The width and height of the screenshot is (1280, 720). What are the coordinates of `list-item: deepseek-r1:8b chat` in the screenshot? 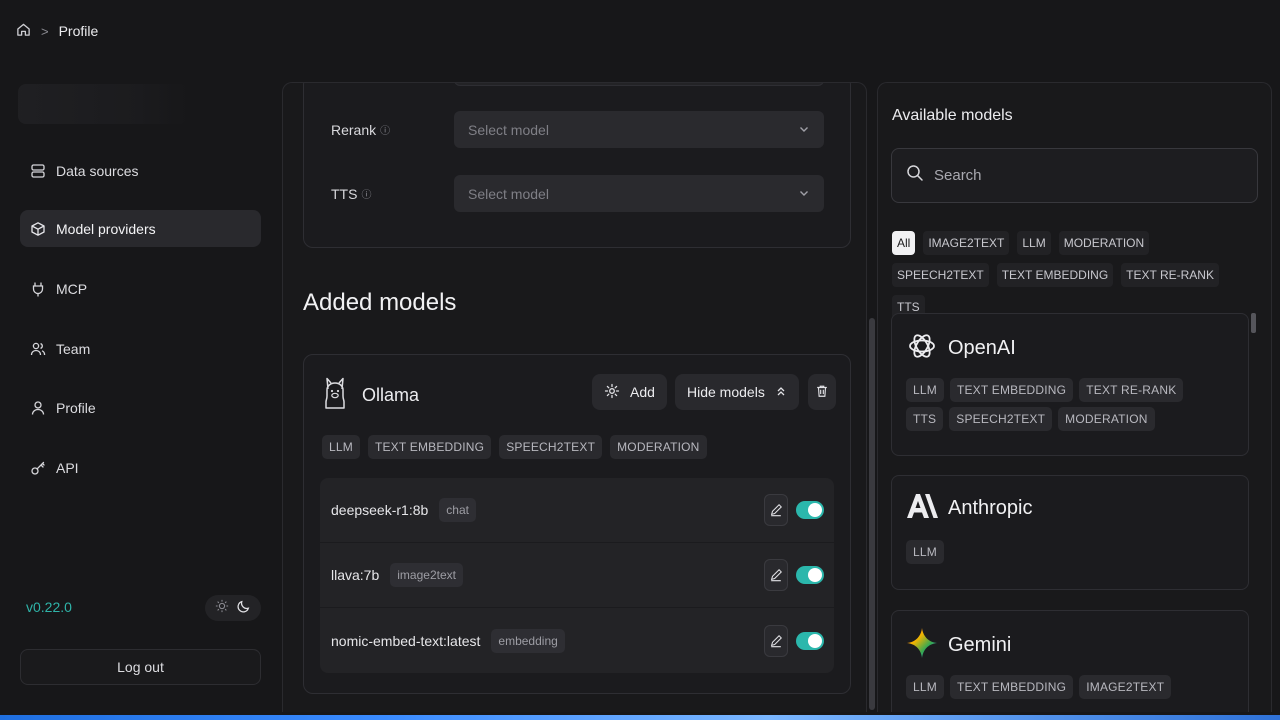 It's located at (577, 510).